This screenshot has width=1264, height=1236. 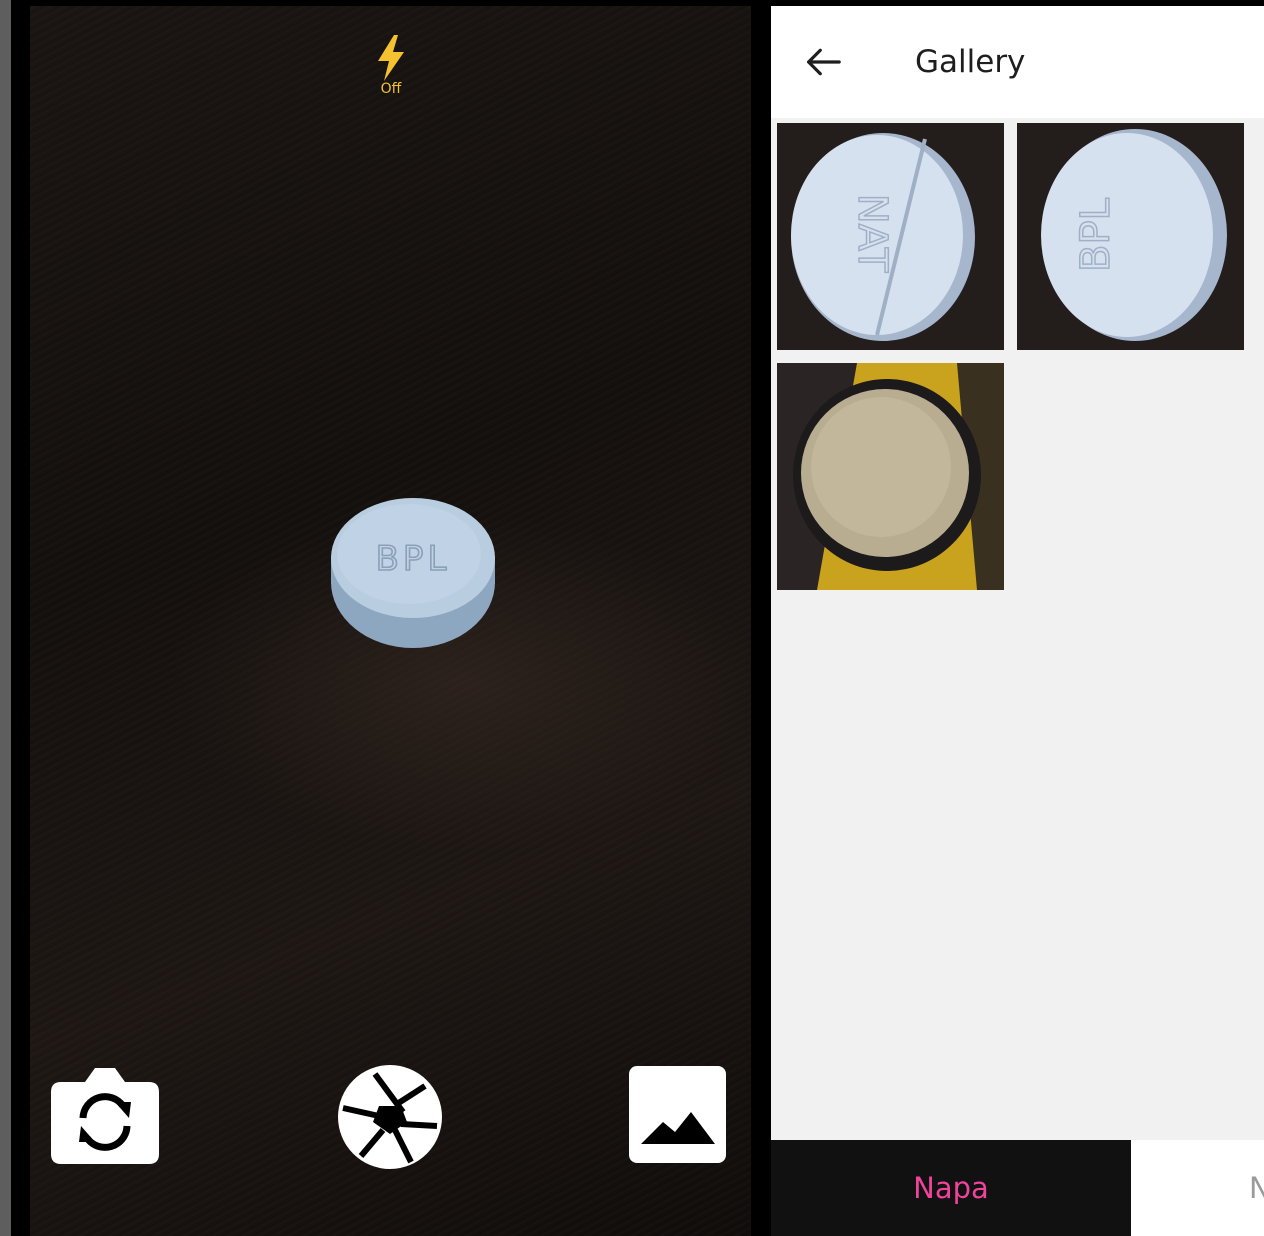 I want to click on gallery-thumbnail: NAT, so click(x=890, y=236).